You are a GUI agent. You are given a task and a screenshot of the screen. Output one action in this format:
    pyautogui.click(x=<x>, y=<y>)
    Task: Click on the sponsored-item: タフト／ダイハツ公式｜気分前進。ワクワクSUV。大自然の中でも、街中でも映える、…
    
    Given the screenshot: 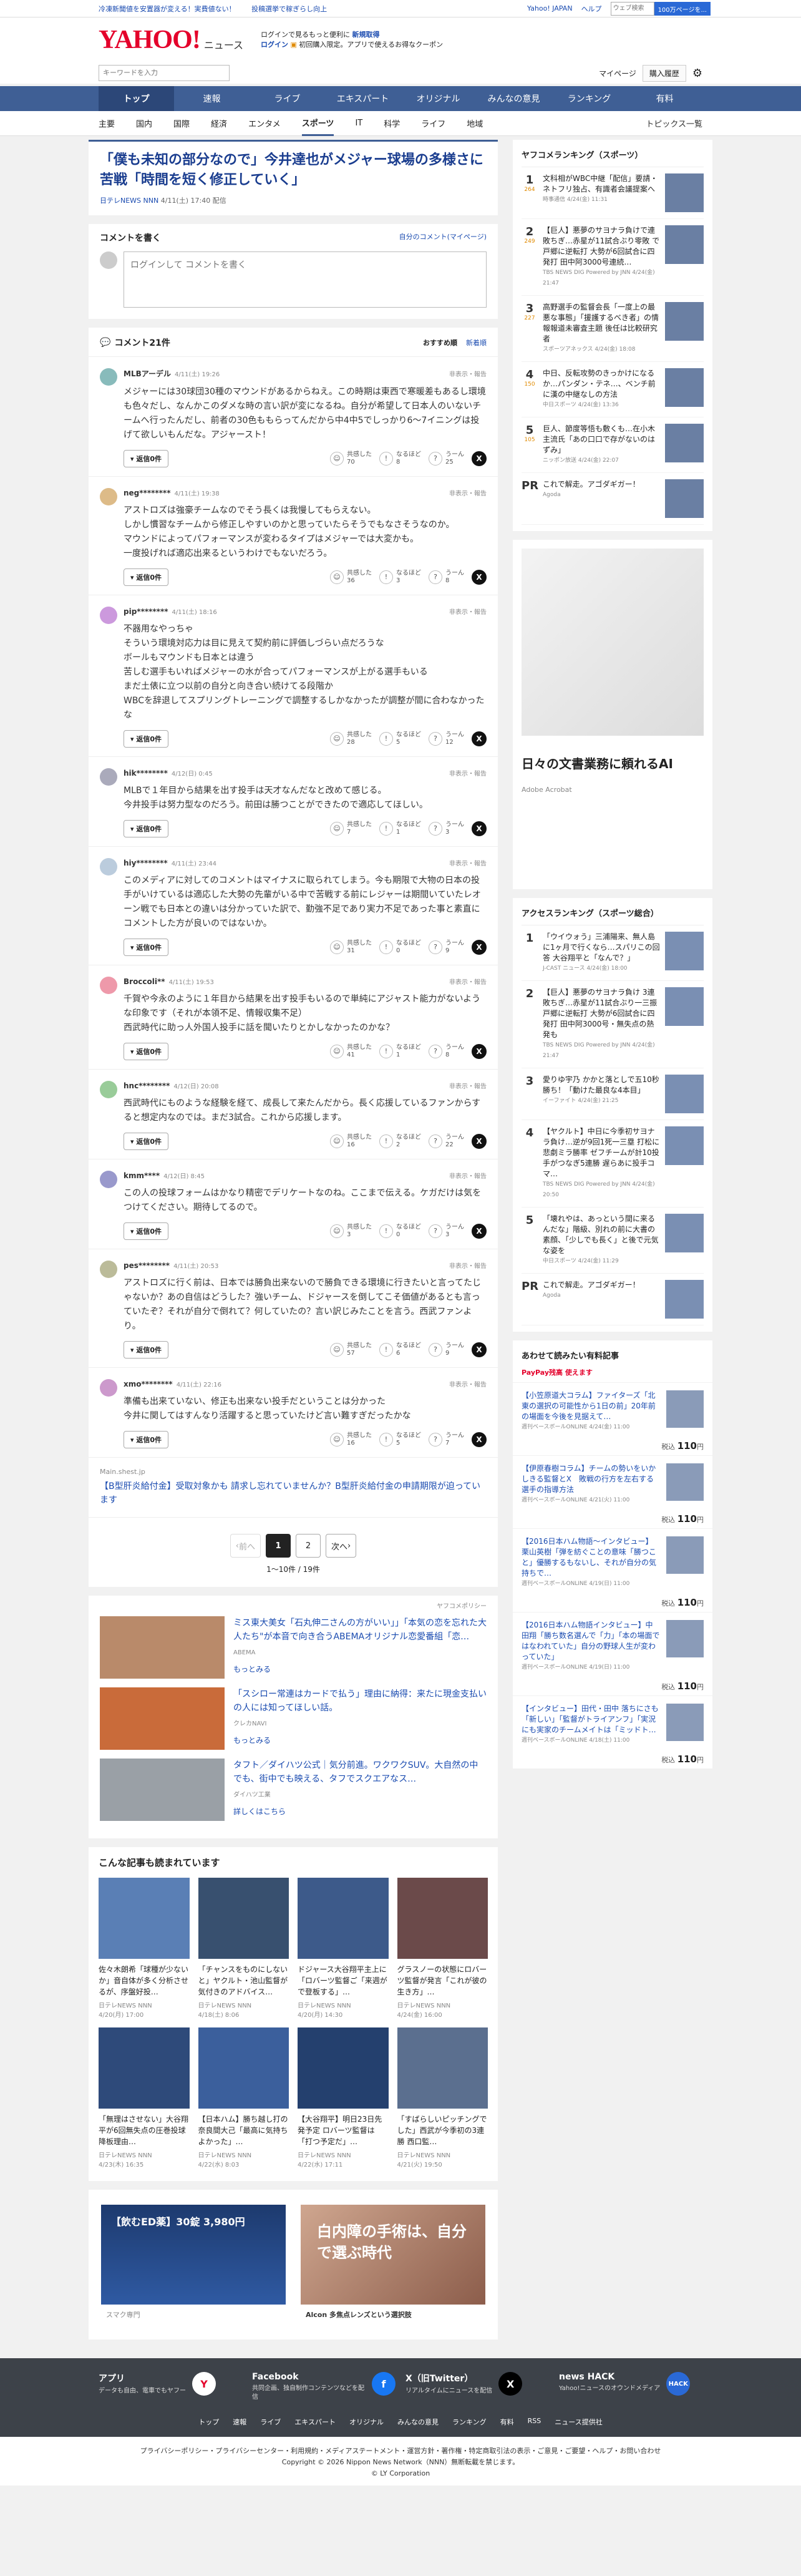 What is the action you would take?
    pyautogui.click(x=293, y=1790)
    